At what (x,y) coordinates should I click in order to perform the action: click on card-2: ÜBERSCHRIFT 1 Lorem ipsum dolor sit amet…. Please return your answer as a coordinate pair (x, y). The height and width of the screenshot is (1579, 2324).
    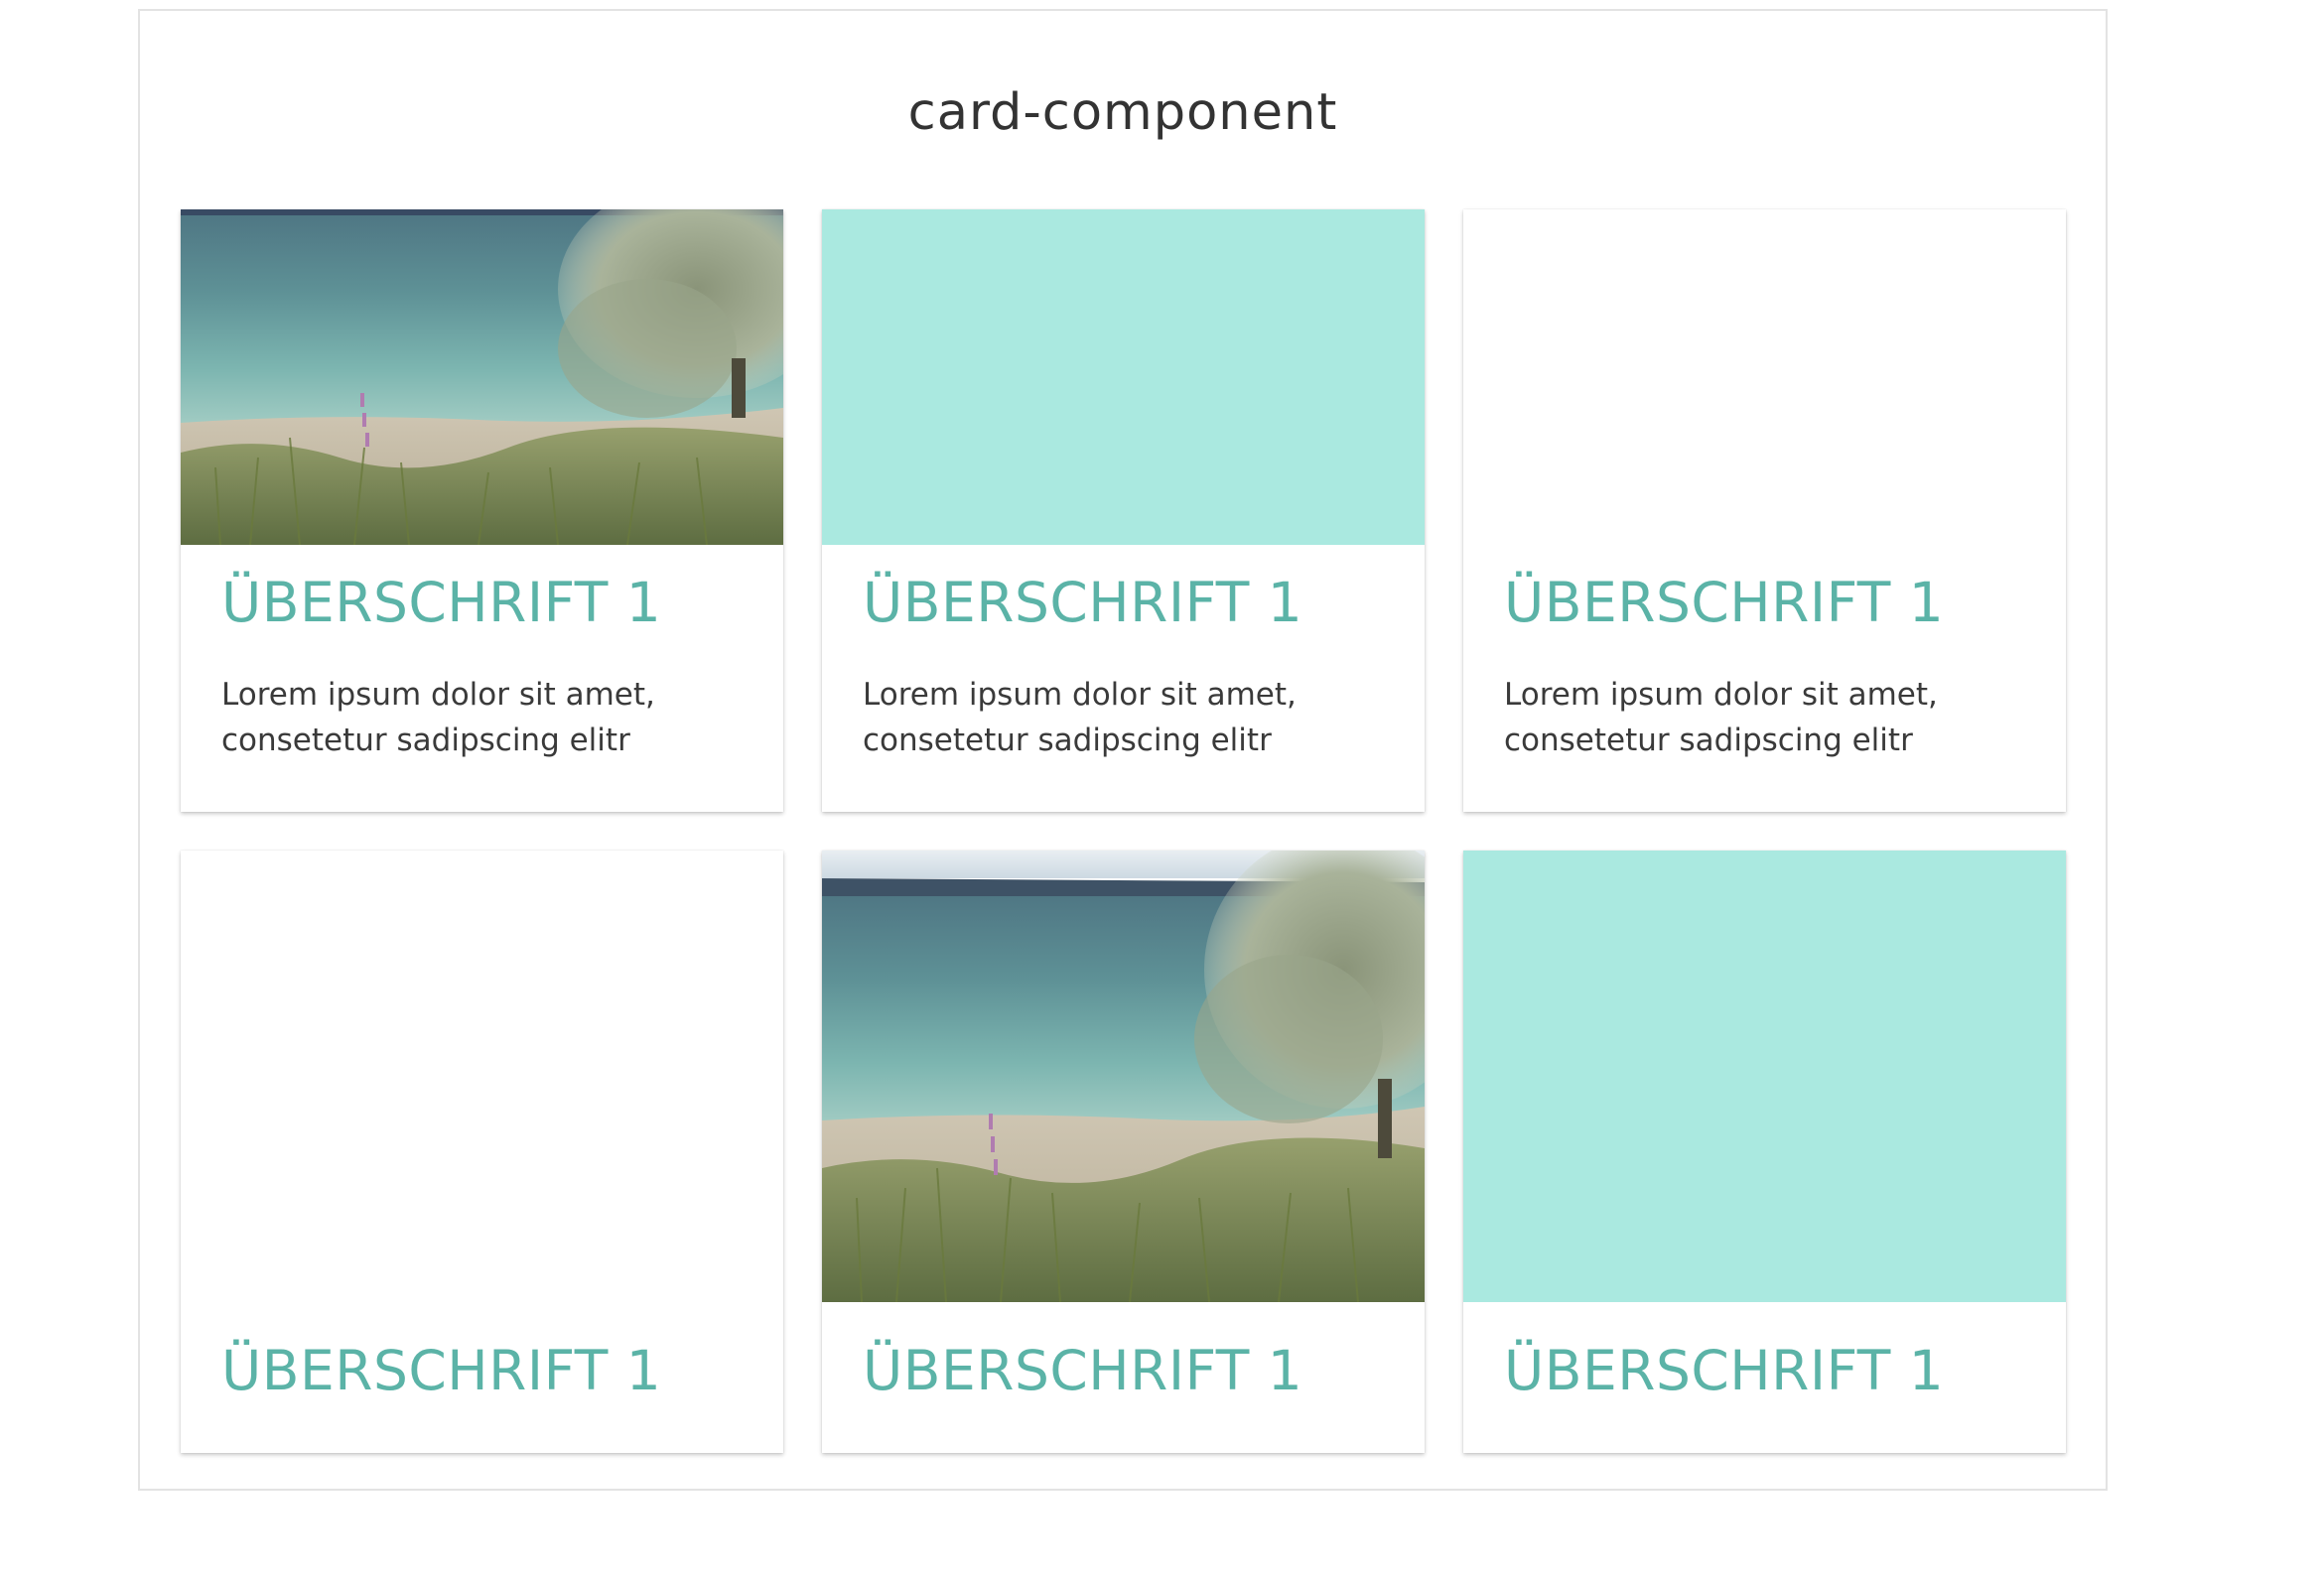
    Looking at the image, I should click on (1123, 510).